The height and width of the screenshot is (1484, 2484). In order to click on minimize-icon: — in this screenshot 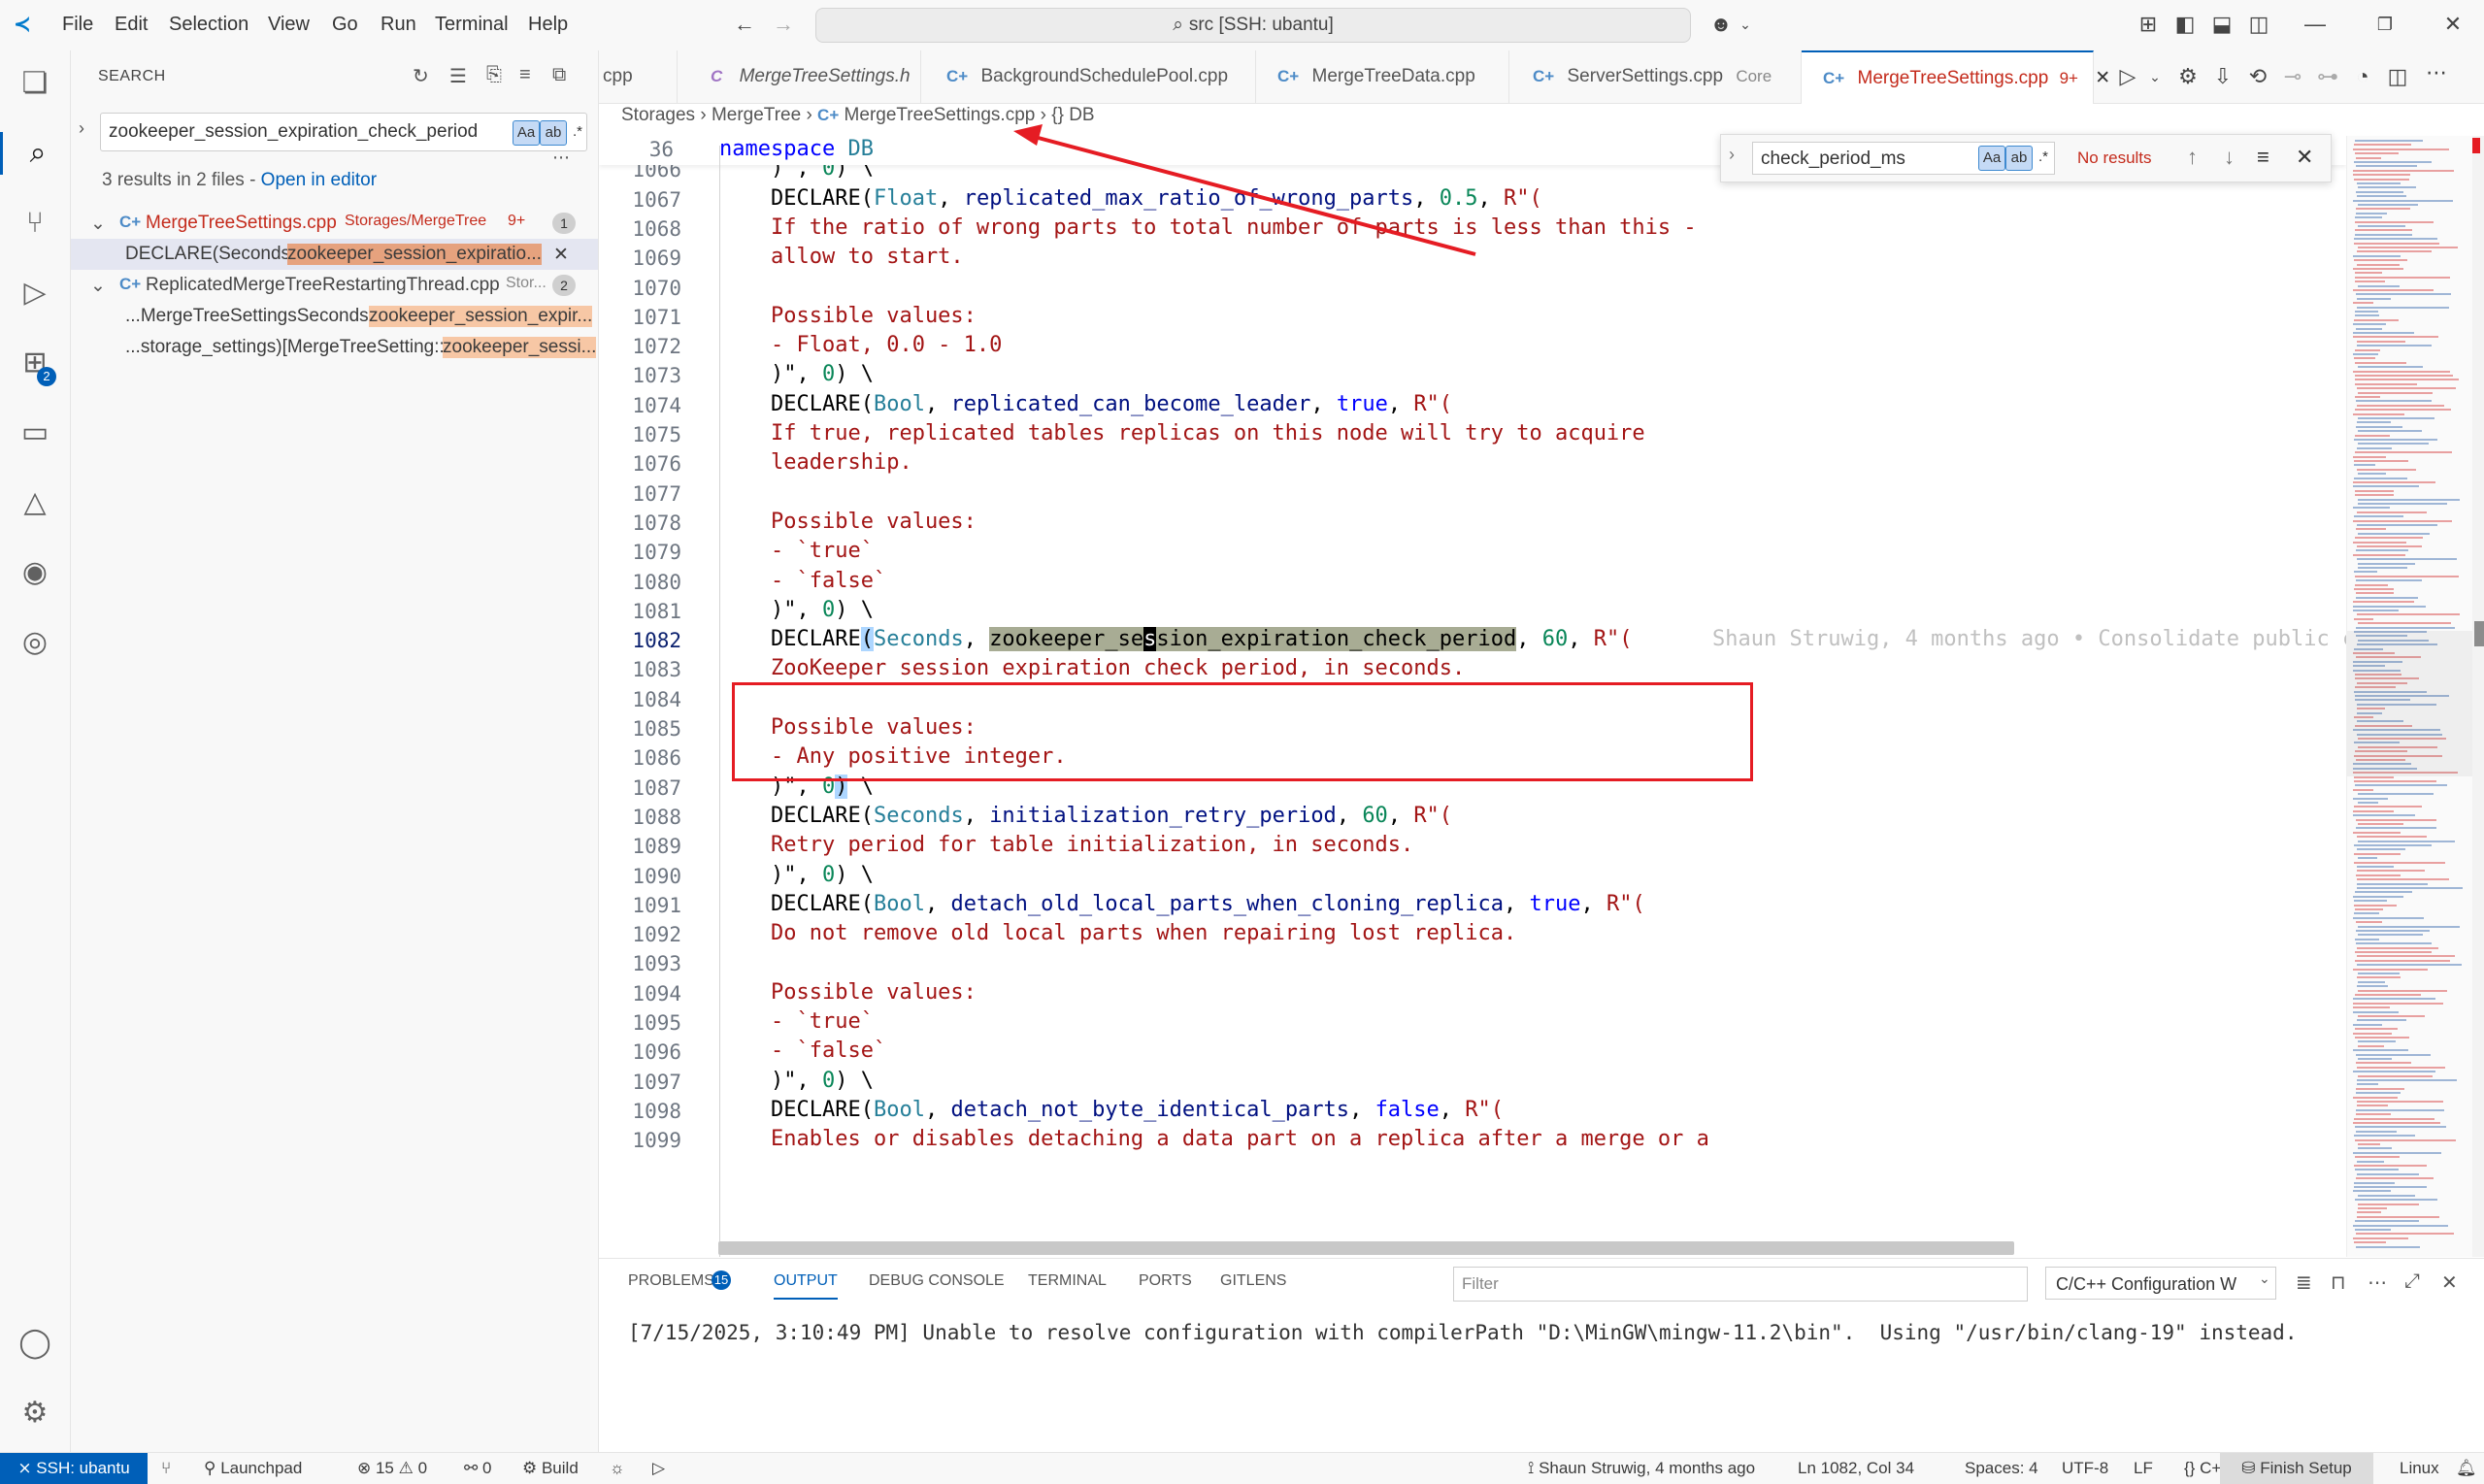, I will do `click(2315, 24)`.